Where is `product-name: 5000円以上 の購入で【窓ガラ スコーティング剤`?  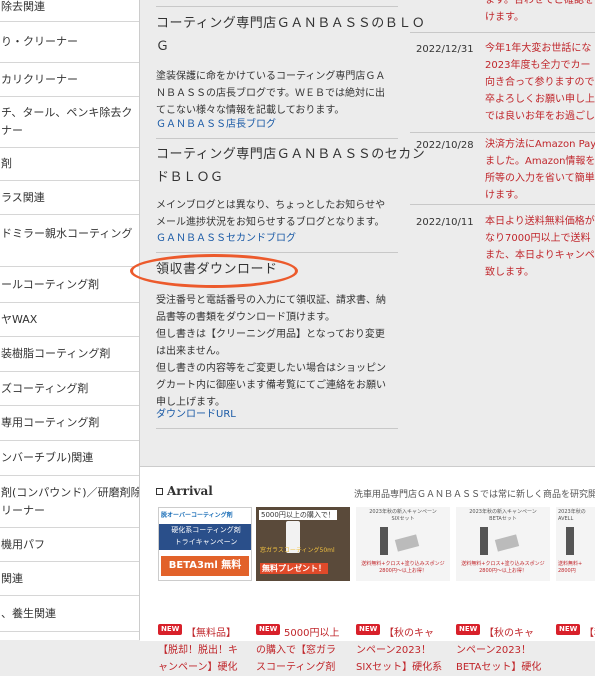 product-name: 5000円以上 の購入で【窓ガラ スコーティング剤 is located at coordinates (304, 650).